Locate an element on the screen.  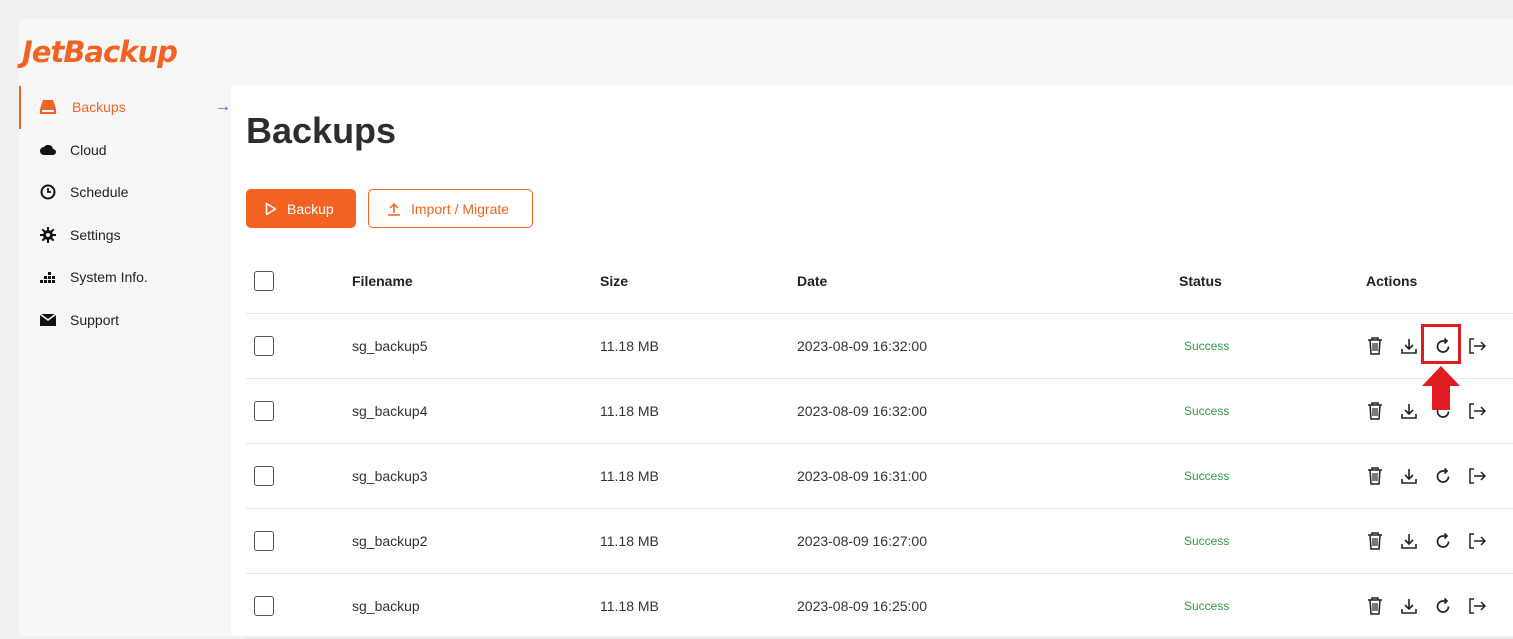
backup-button-label: Backup is located at coordinates (310, 208).